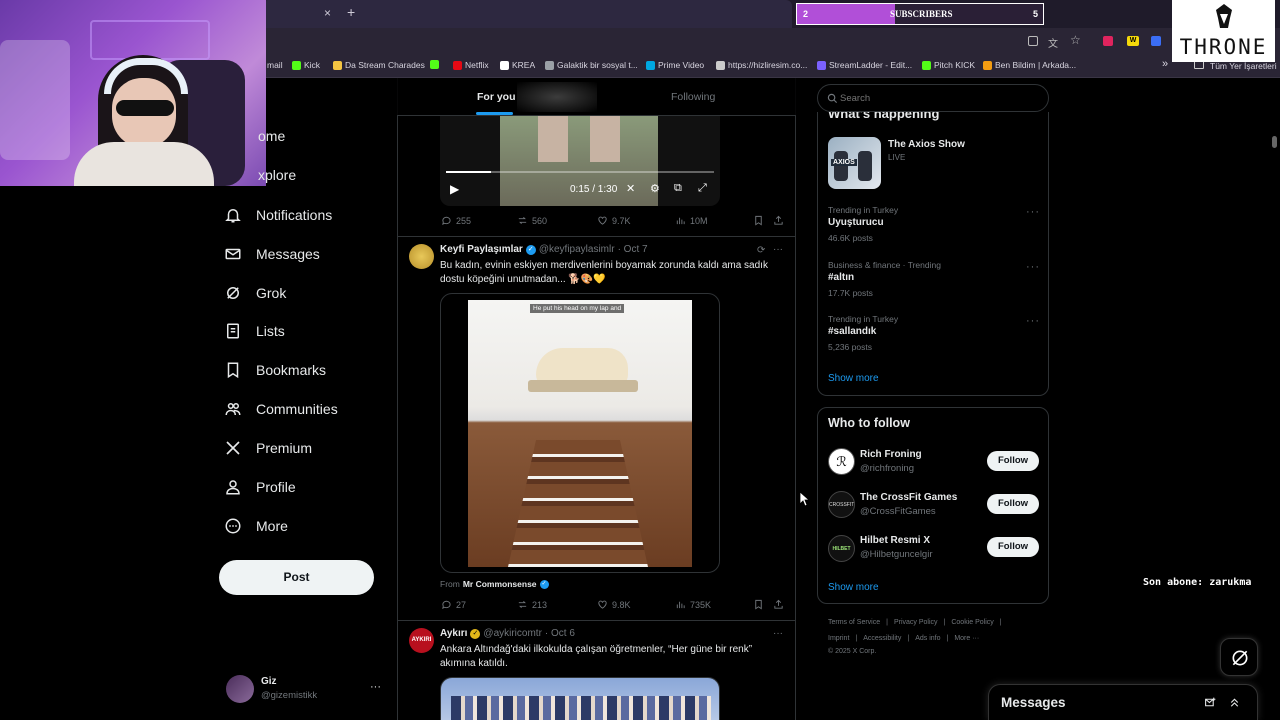 The image size is (1280, 720). What do you see at coordinates (456, 220) in the screenshot?
I see `reply-button: 255` at bounding box center [456, 220].